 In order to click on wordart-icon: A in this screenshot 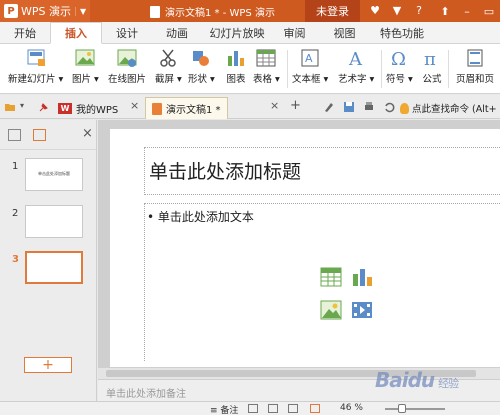, I will do `click(355, 58)`.